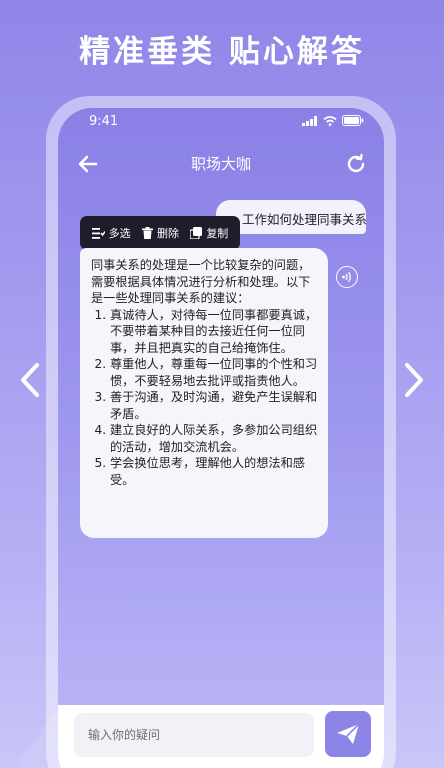  Describe the element at coordinates (194, 735) in the screenshot. I see `question-input` at that location.